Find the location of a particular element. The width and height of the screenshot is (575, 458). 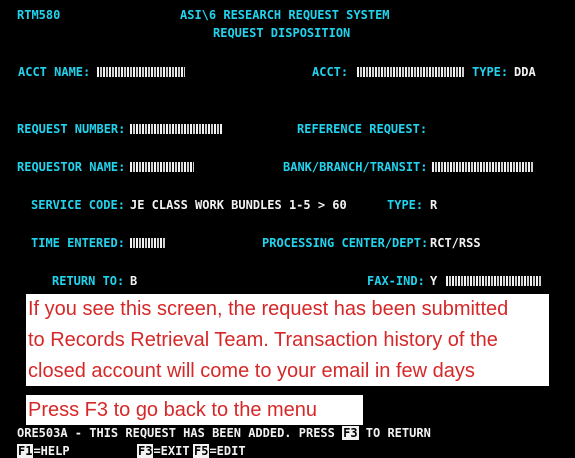

acct-label: ACCT: is located at coordinates (330, 72).